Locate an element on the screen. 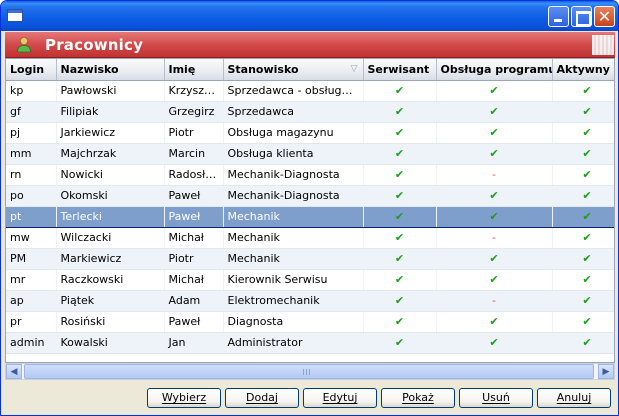 This screenshot has width=619, height=416. cell-stanowisko: Obsługa klienta is located at coordinates (293, 154).